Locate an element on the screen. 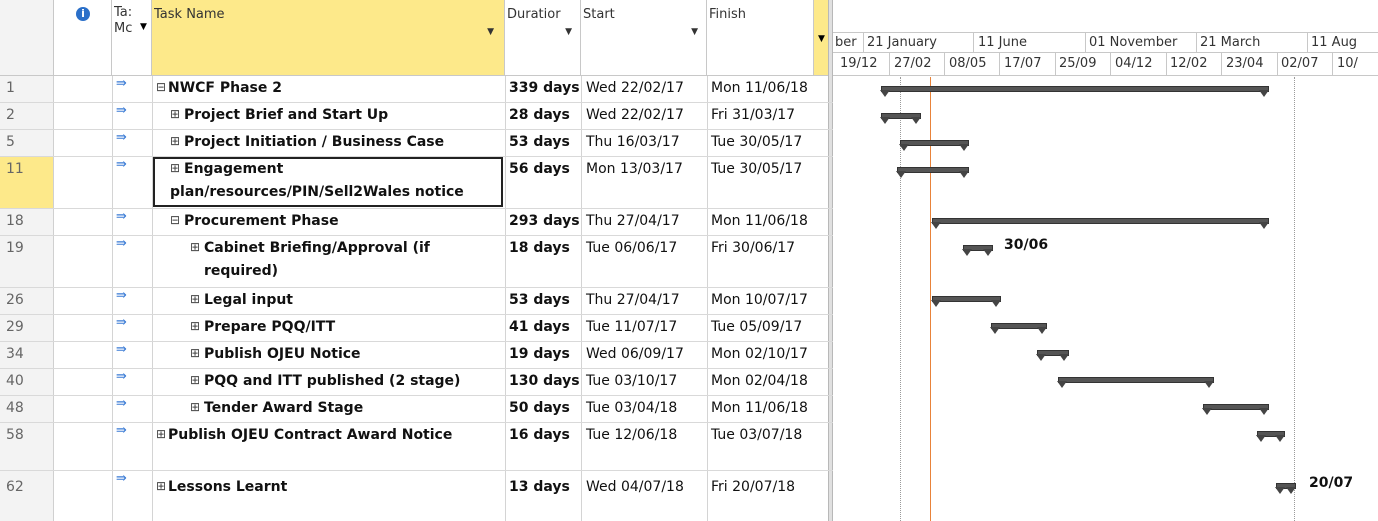  task-finish: Fri 30/06/17 is located at coordinates (753, 248).